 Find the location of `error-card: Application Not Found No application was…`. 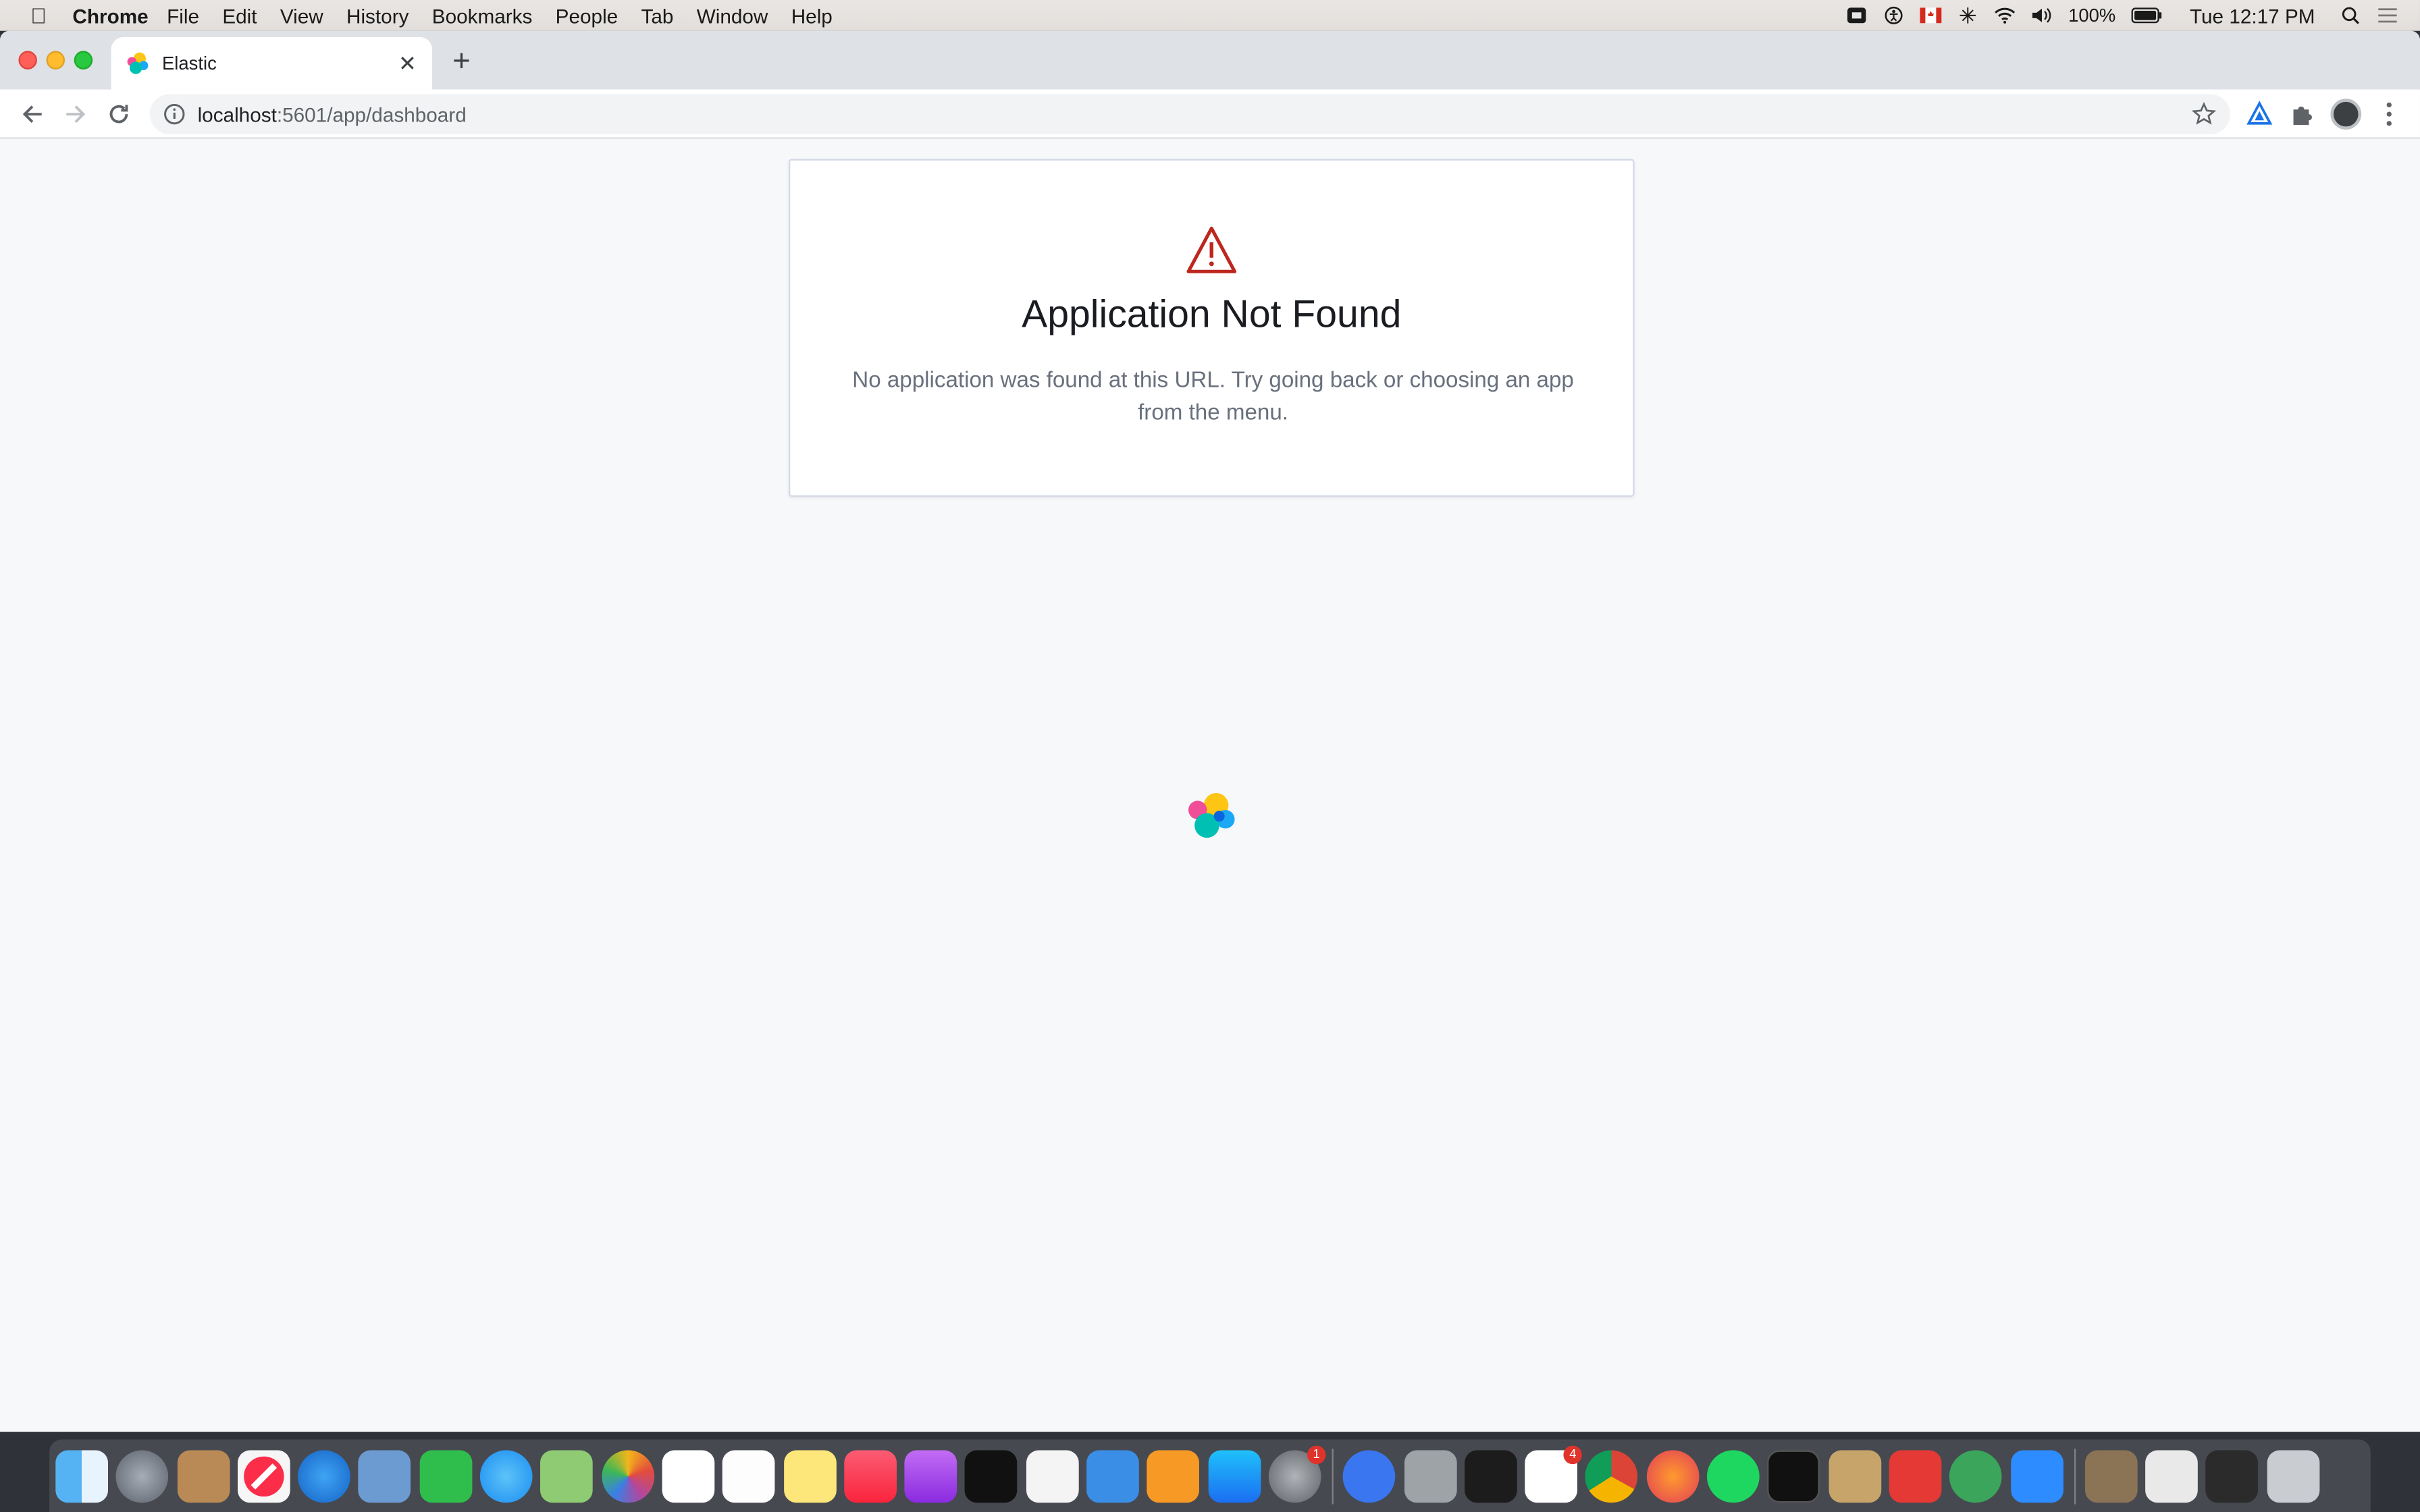

error-card: Application Not Found No application was… is located at coordinates (1211, 328).